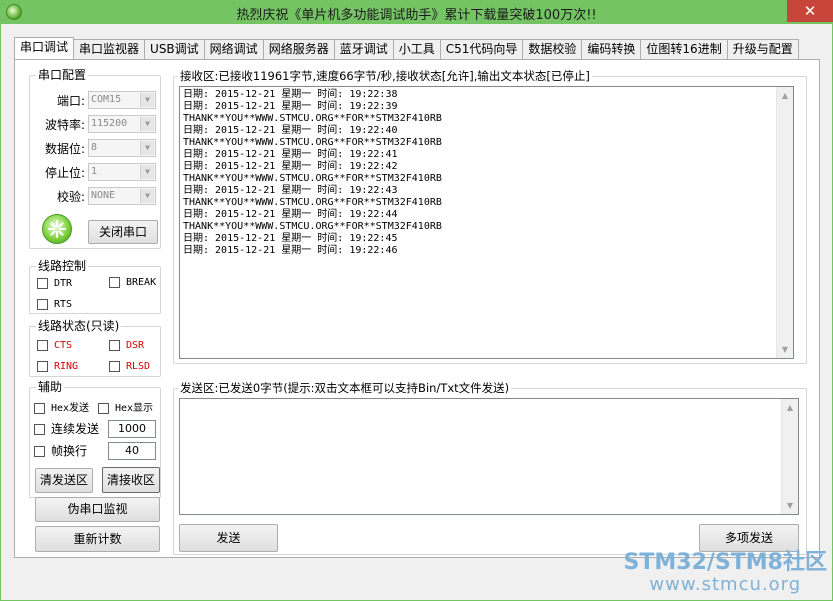 The height and width of the screenshot is (601, 833). Describe the element at coordinates (749, 538) in the screenshot. I see `multi-send-button: 多项发送` at that location.